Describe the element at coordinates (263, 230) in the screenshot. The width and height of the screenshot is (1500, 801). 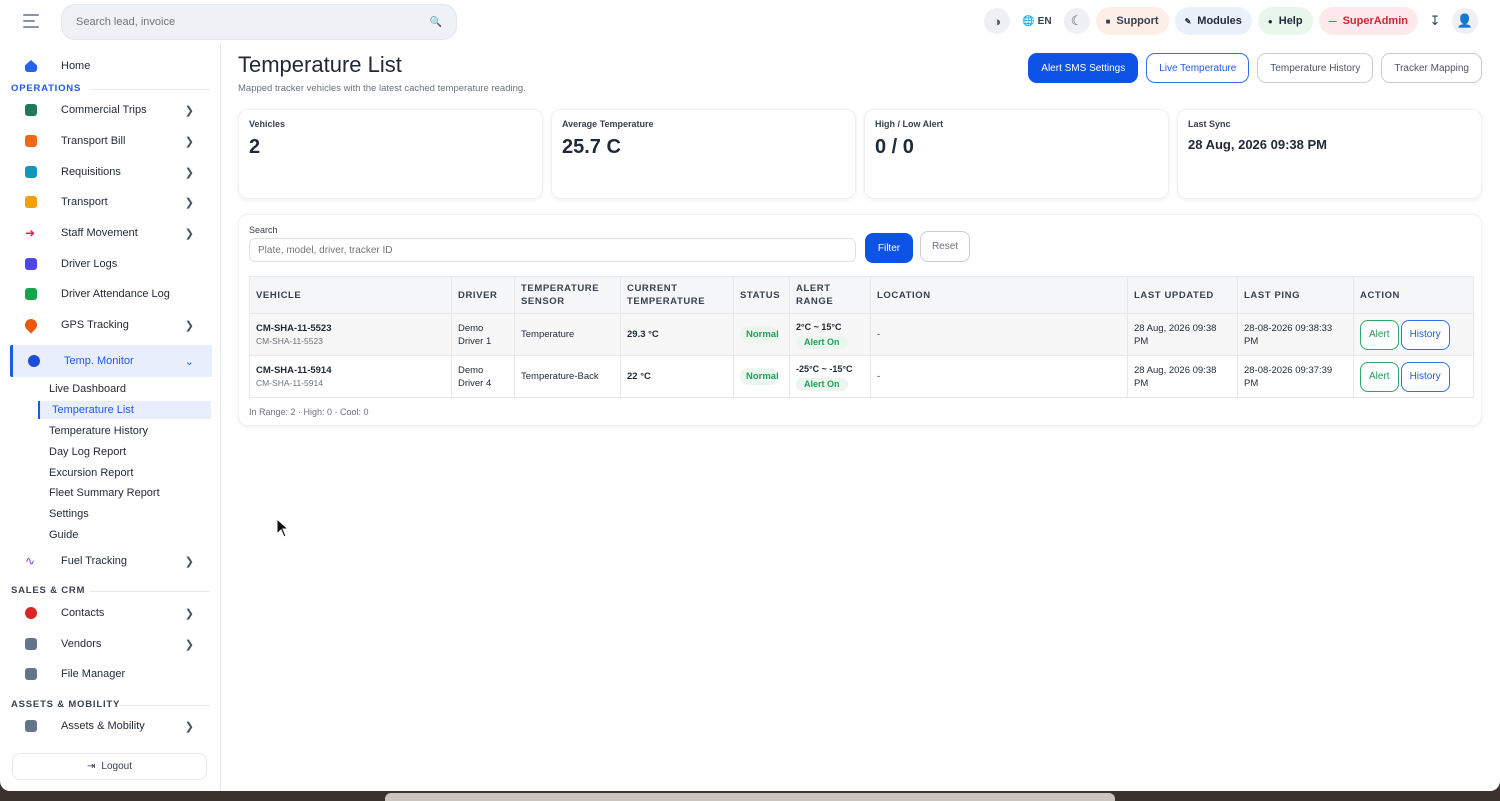
I see `search-label: Search` at that location.